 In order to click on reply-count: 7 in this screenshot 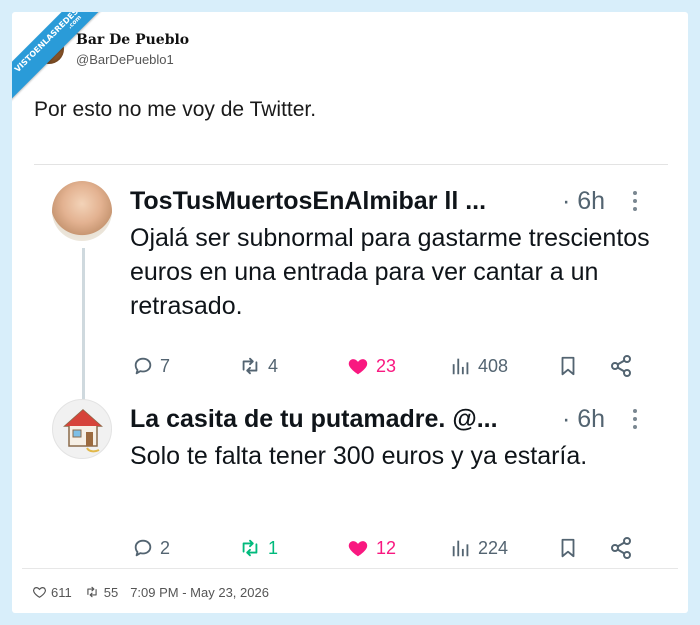, I will do `click(165, 365)`.